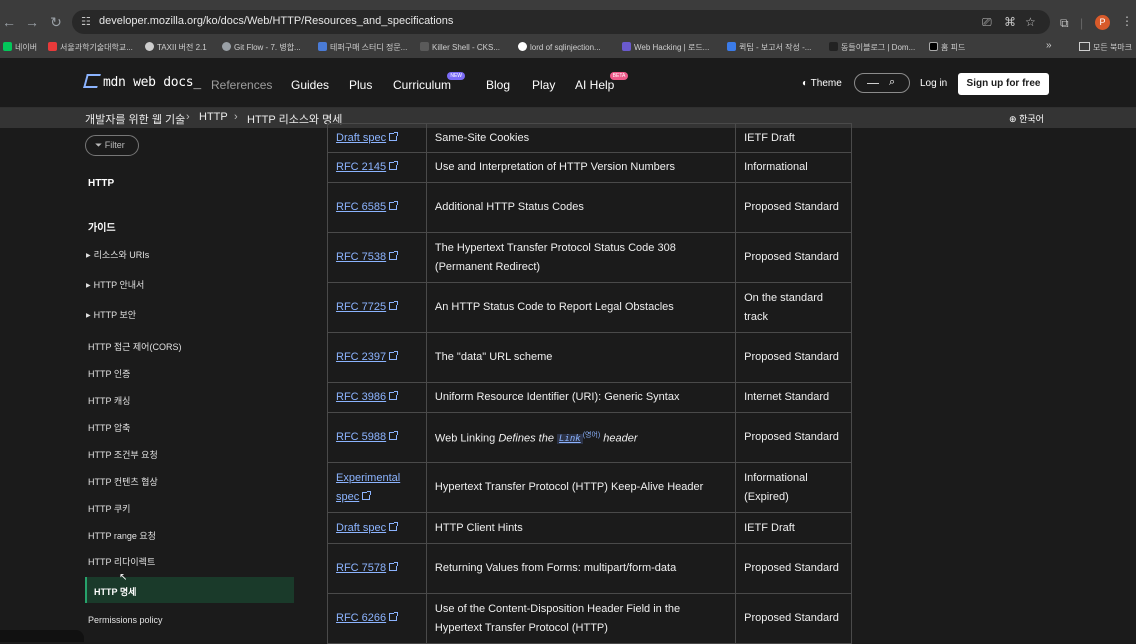  I want to click on theme-toggle: ◐ Theme, so click(822, 83).